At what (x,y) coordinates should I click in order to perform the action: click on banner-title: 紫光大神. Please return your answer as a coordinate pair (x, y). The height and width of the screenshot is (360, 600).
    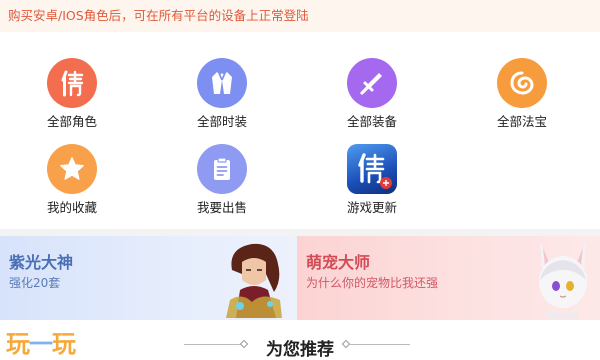
    Looking at the image, I should click on (41, 262).